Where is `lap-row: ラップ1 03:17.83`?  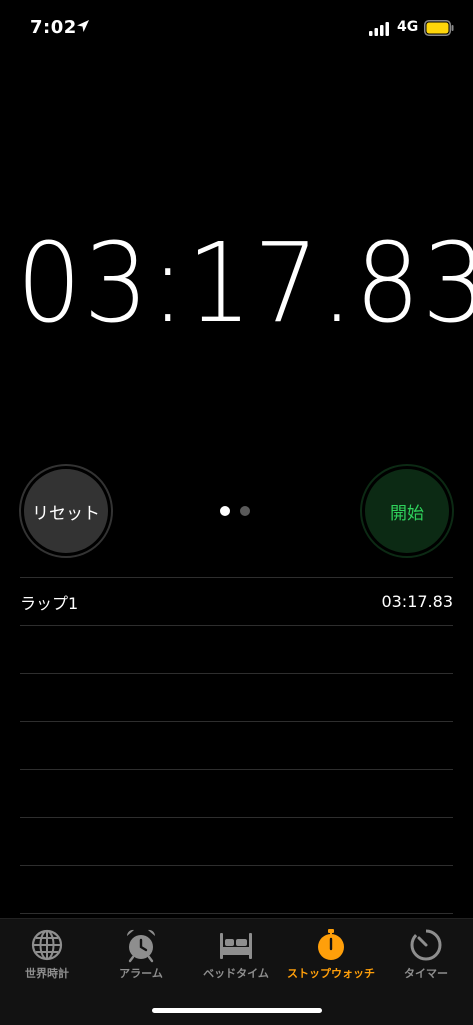 lap-row: ラップ1 03:17.83 is located at coordinates (236, 601).